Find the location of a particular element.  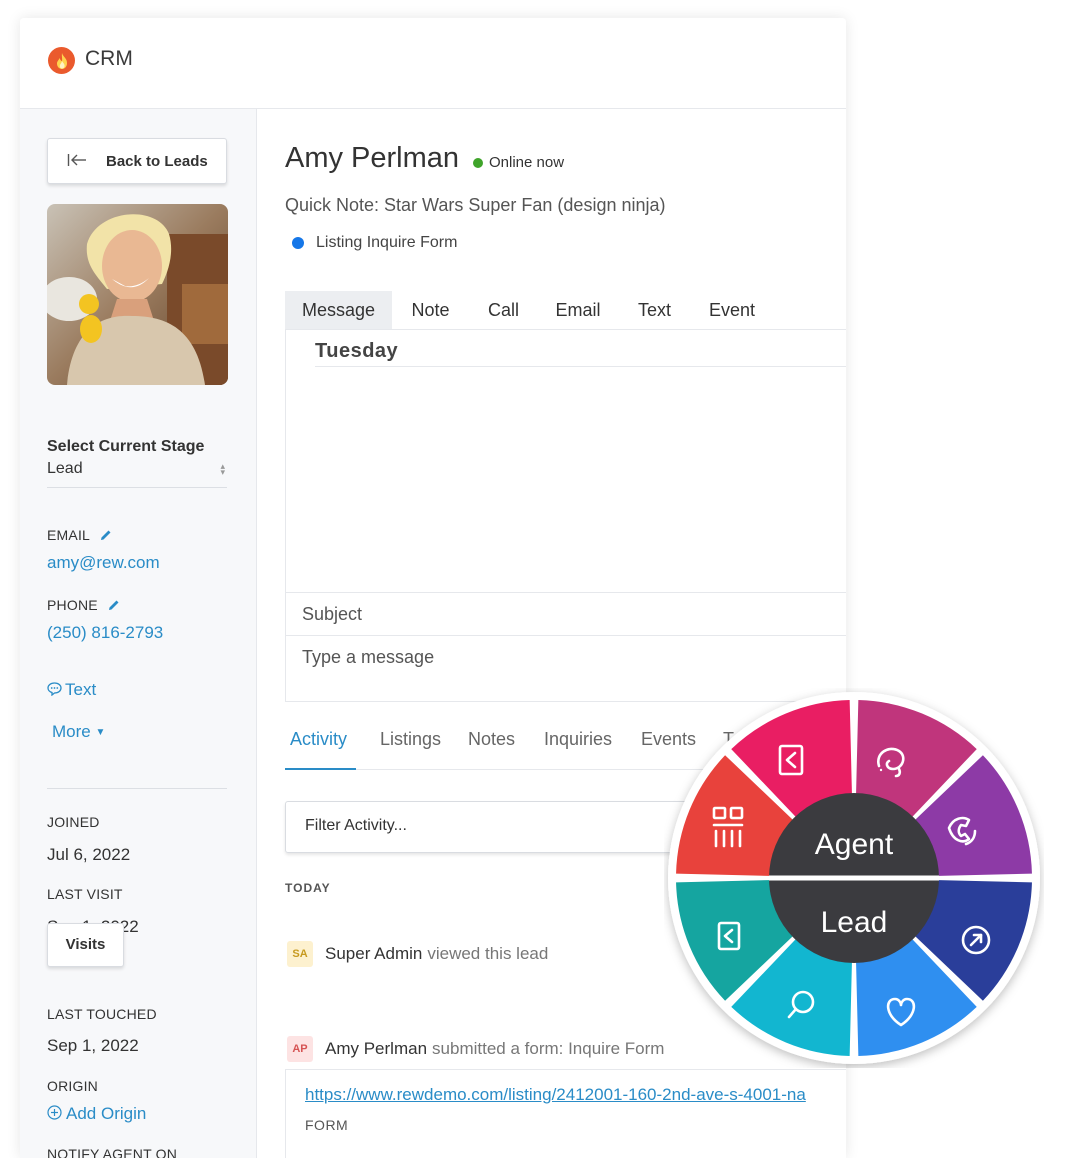

tab-message: Message is located at coordinates (338, 310).